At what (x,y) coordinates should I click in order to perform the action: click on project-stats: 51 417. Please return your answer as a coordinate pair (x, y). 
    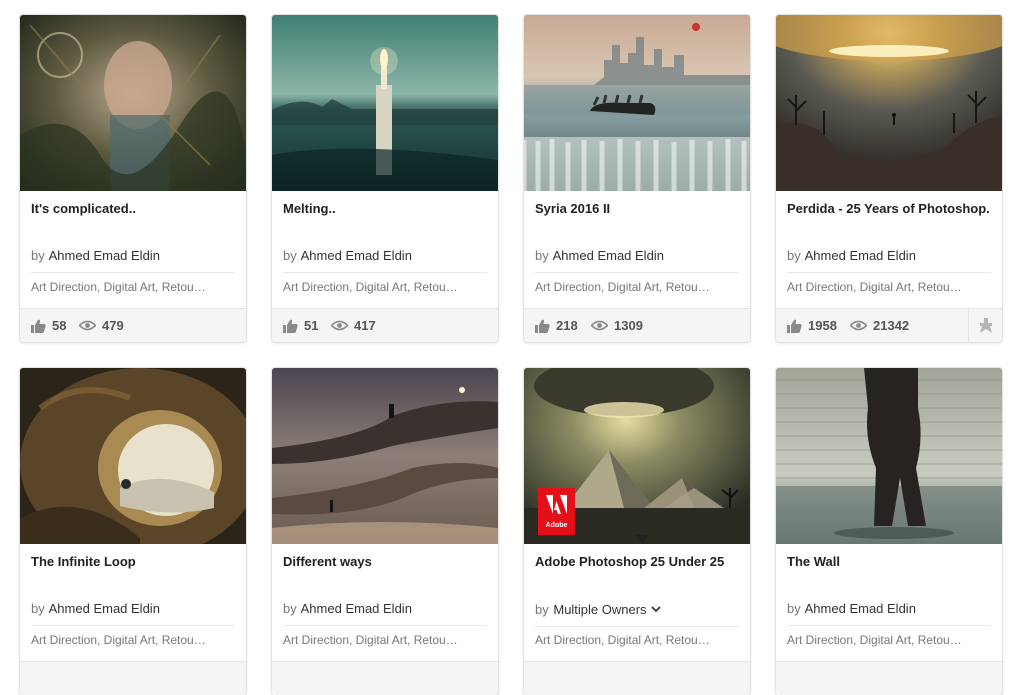
    Looking at the image, I should click on (385, 325).